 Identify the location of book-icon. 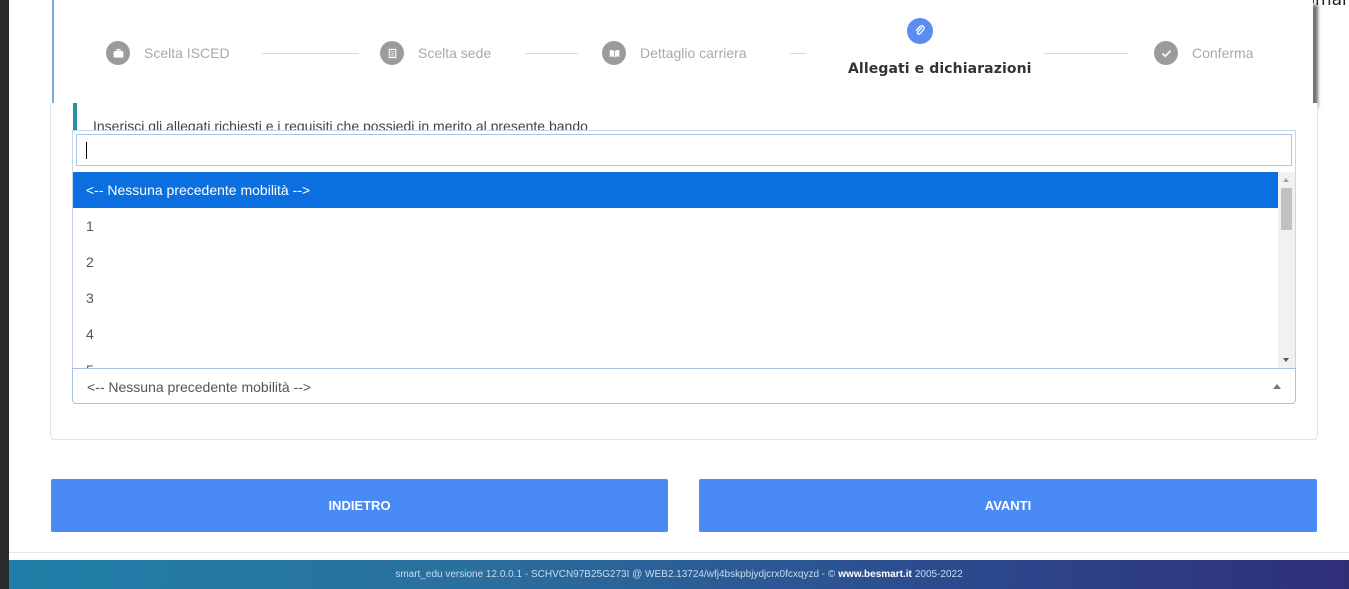
(614, 53).